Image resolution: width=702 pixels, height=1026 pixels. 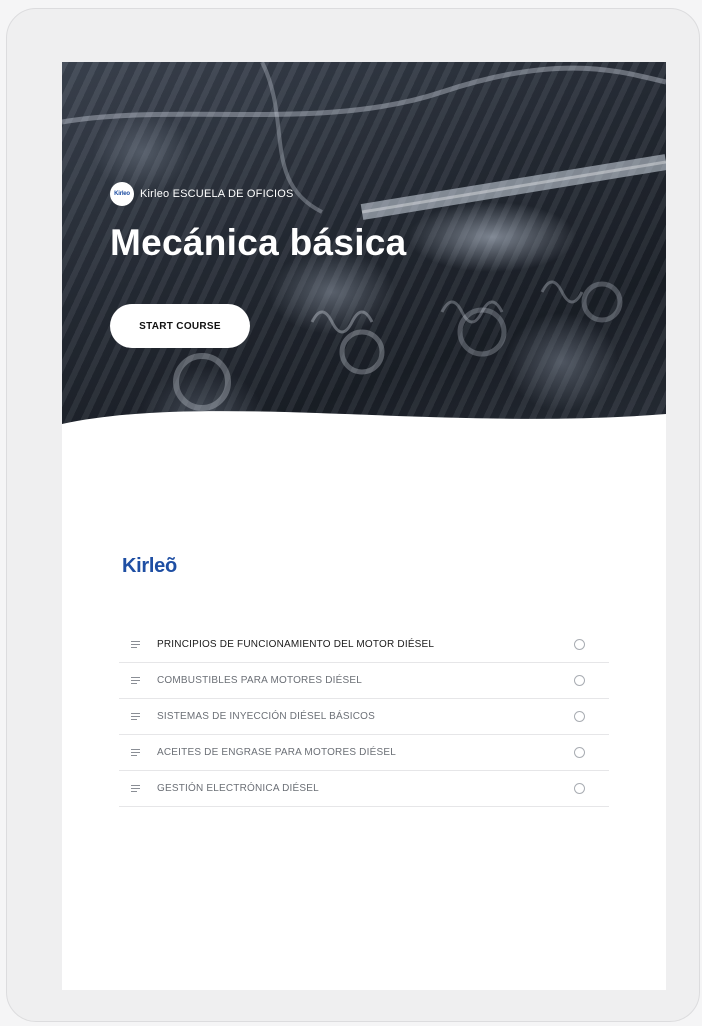 What do you see at coordinates (217, 194) in the screenshot?
I see `school-name: Kirleo ESCUELA DE OFICIOS` at bounding box center [217, 194].